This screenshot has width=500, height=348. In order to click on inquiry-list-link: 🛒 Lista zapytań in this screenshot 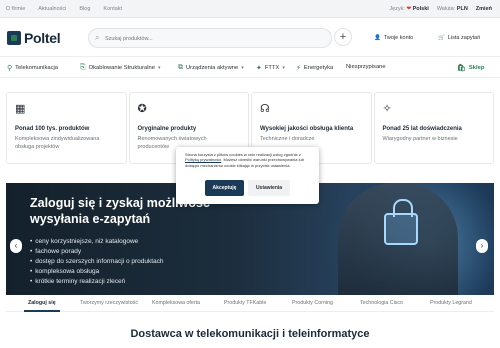, I will do `click(459, 38)`.